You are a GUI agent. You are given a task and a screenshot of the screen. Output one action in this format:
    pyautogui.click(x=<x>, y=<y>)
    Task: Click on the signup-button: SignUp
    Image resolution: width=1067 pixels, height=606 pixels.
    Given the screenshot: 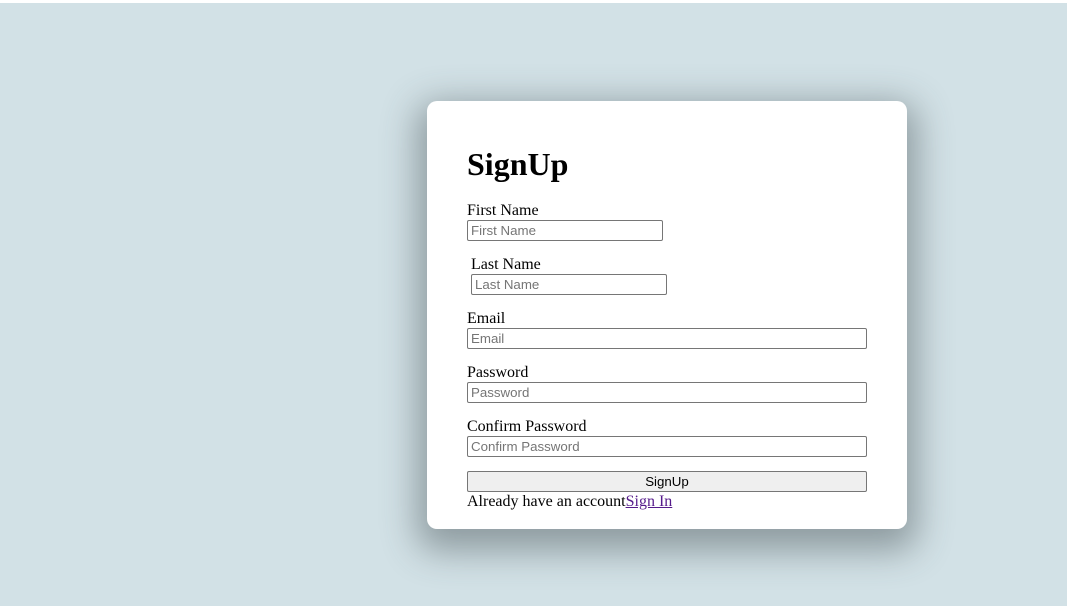 What is the action you would take?
    pyautogui.click(x=667, y=481)
    